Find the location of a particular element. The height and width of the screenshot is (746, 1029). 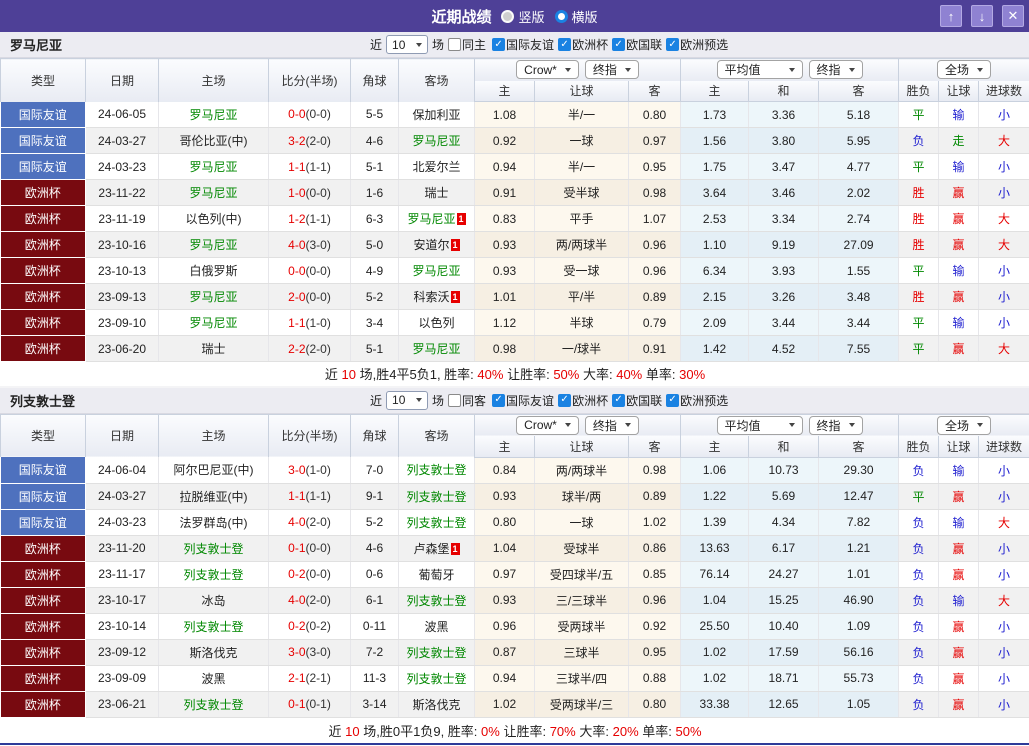

cell-avg-home: 1.22 is located at coordinates (715, 496).